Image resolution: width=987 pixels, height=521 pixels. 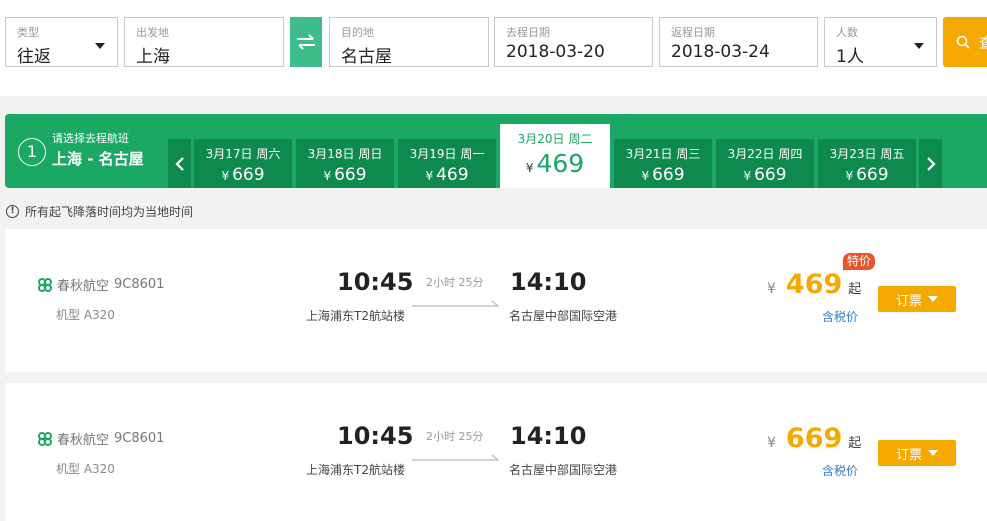 What do you see at coordinates (243, 163) in the screenshot?
I see `date-tab: 3月17日 周六 ¥669` at bounding box center [243, 163].